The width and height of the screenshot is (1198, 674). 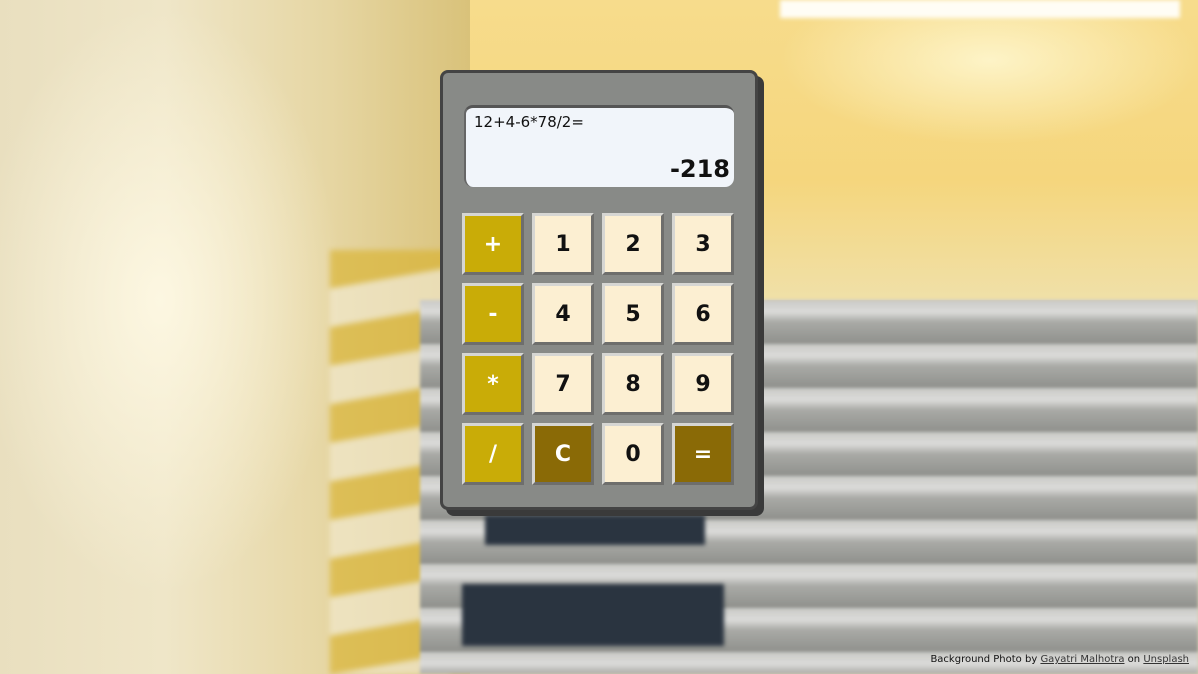 What do you see at coordinates (980, 9) in the screenshot?
I see `background-ceiling-light` at bounding box center [980, 9].